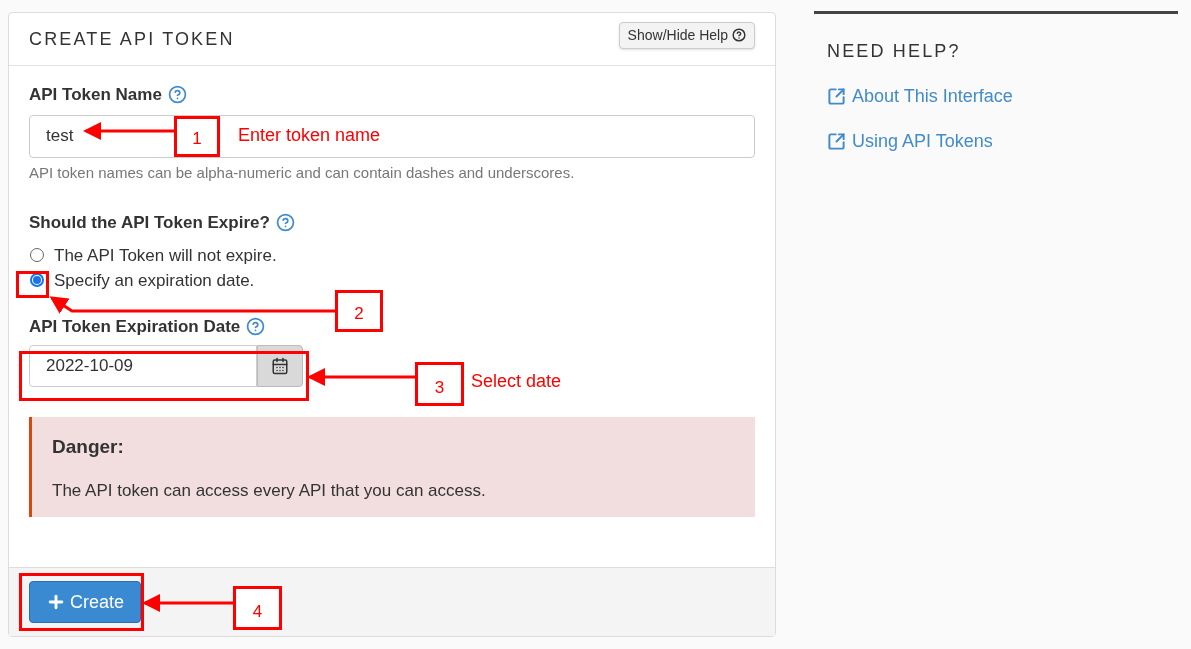  I want to click on annotation-note: Enter token name, so click(309, 135).